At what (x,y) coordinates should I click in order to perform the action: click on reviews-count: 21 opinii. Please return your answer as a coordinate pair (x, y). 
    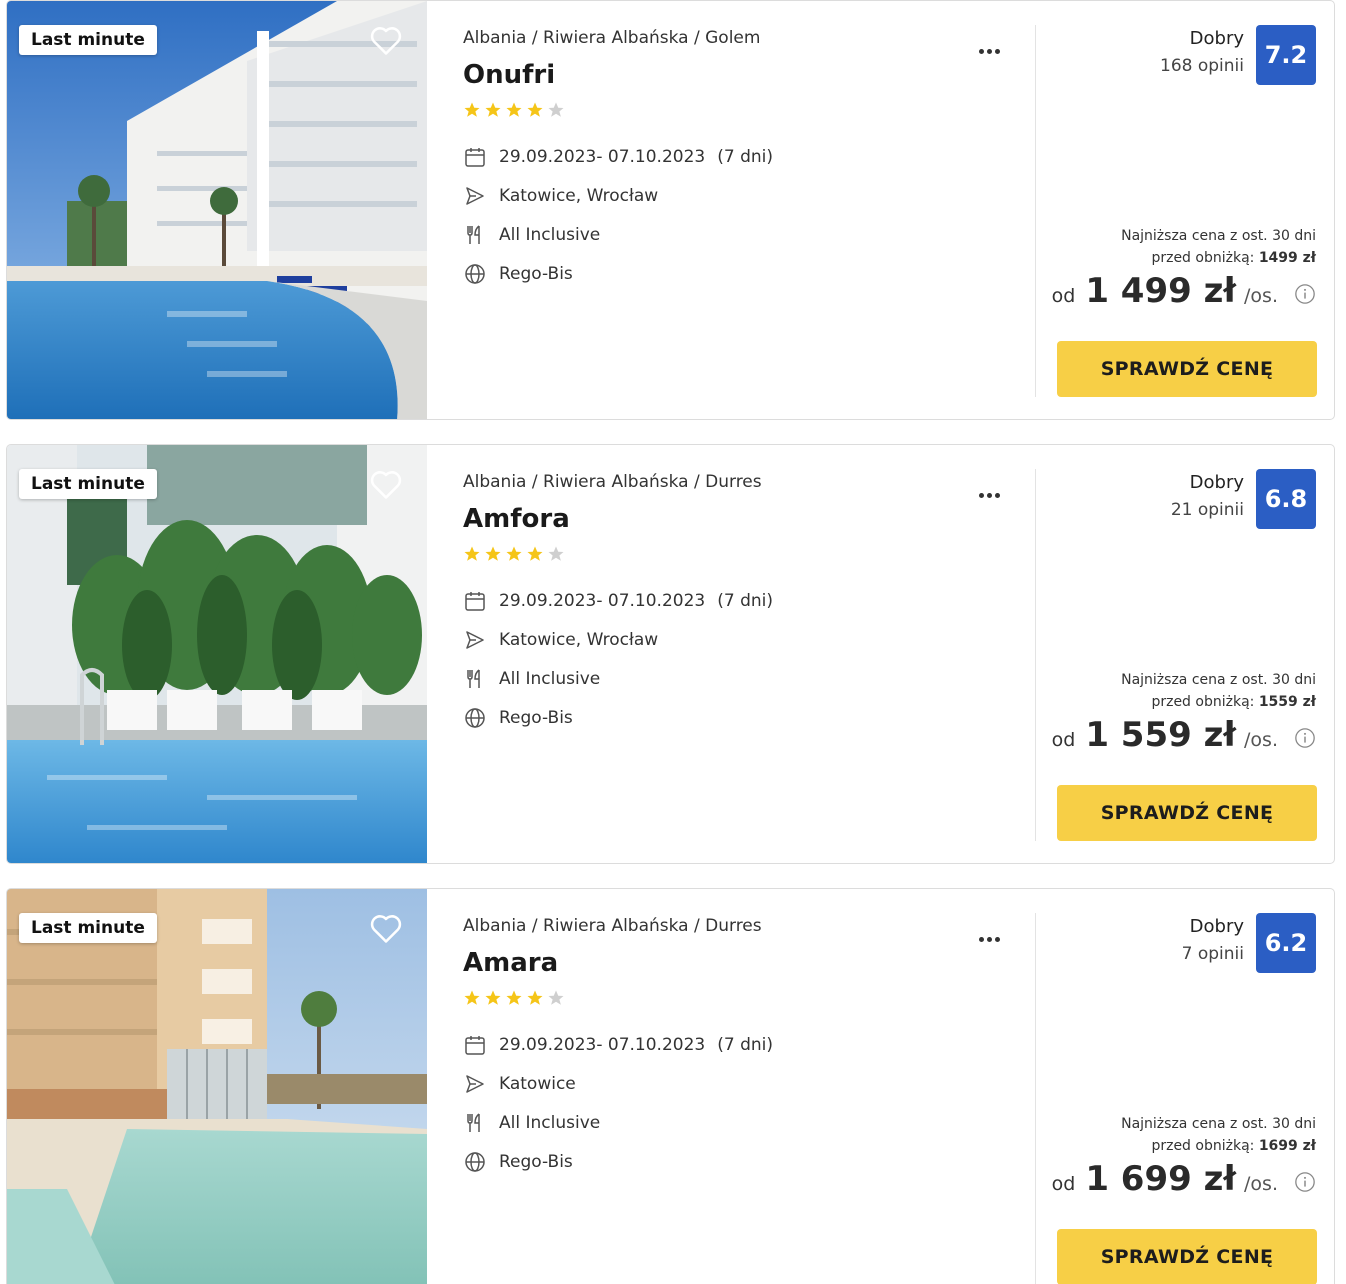
    Looking at the image, I should click on (1207, 510).